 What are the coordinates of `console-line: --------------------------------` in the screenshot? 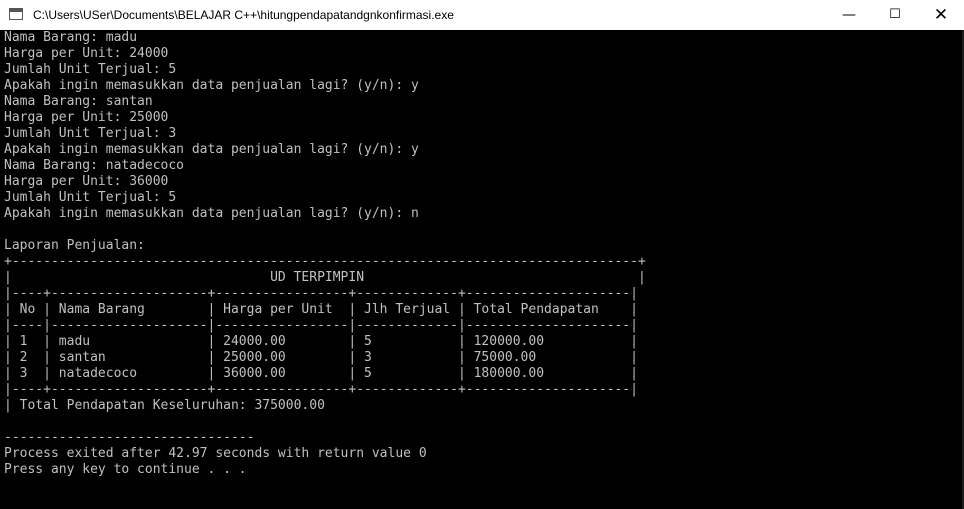 It's located at (129, 437).